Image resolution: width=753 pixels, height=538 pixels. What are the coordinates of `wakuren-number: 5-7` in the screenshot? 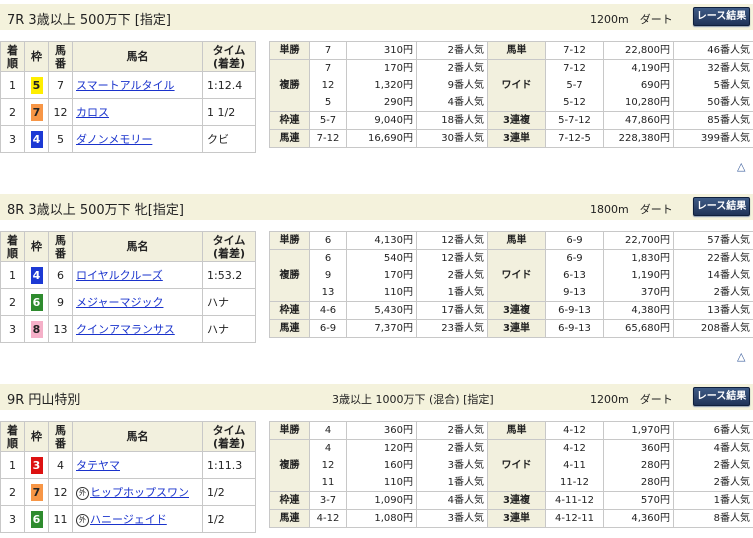 It's located at (328, 120).